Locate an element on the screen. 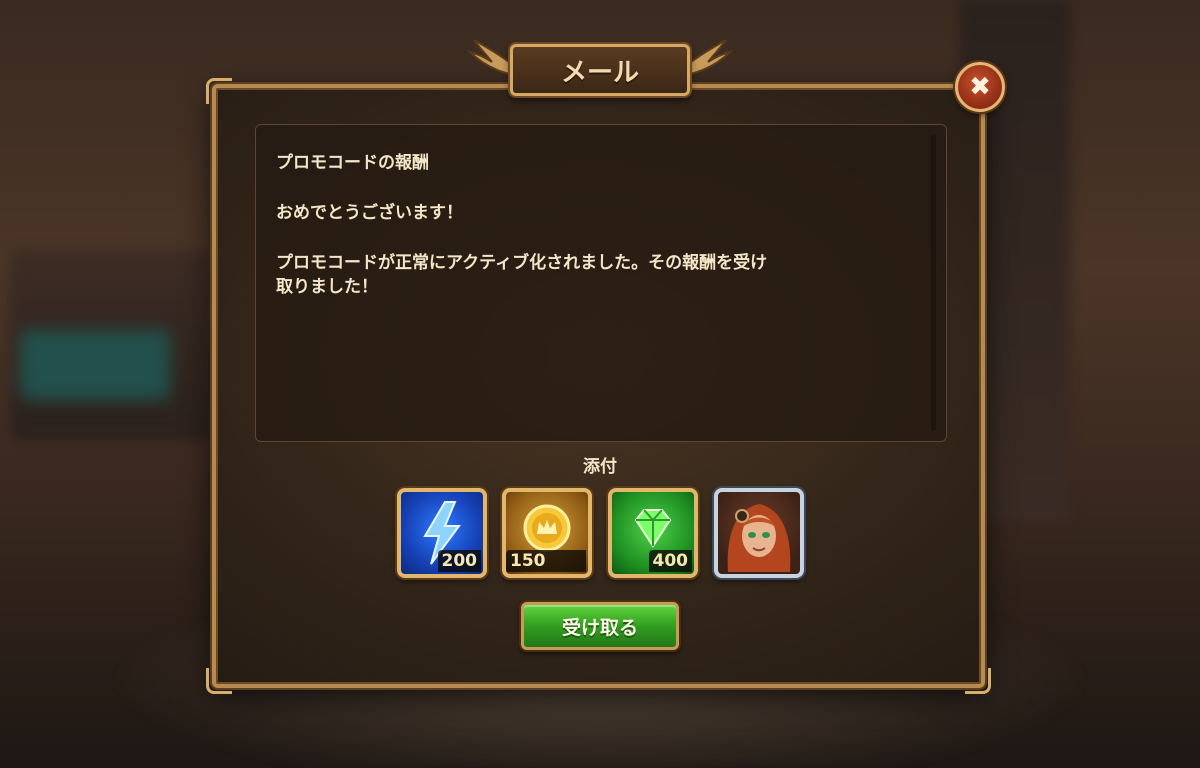 The image size is (1200, 768). message-scrollbar is located at coordinates (933, 283).